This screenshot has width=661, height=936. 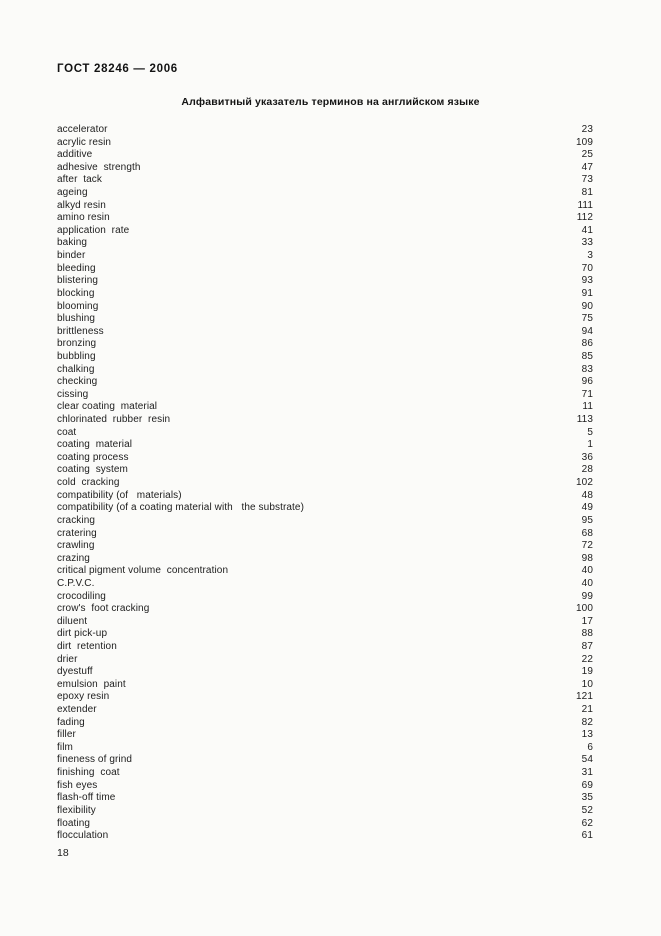 I want to click on index-entry-page-number: 83, so click(x=587, y=369).